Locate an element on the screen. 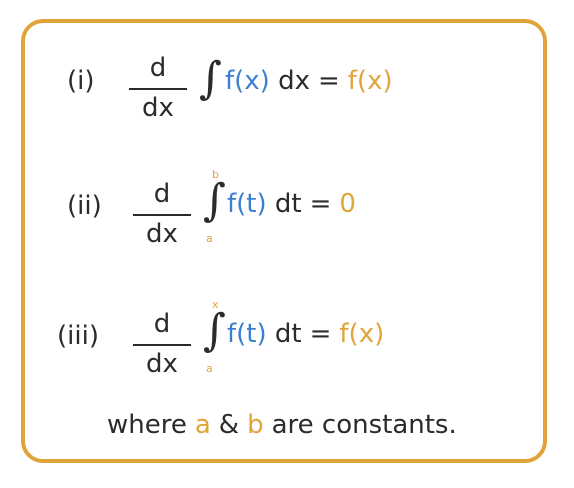 Image resolution: width=574 pixels, height=488 pixels. result: 0 is located at coordinates (347, 204).